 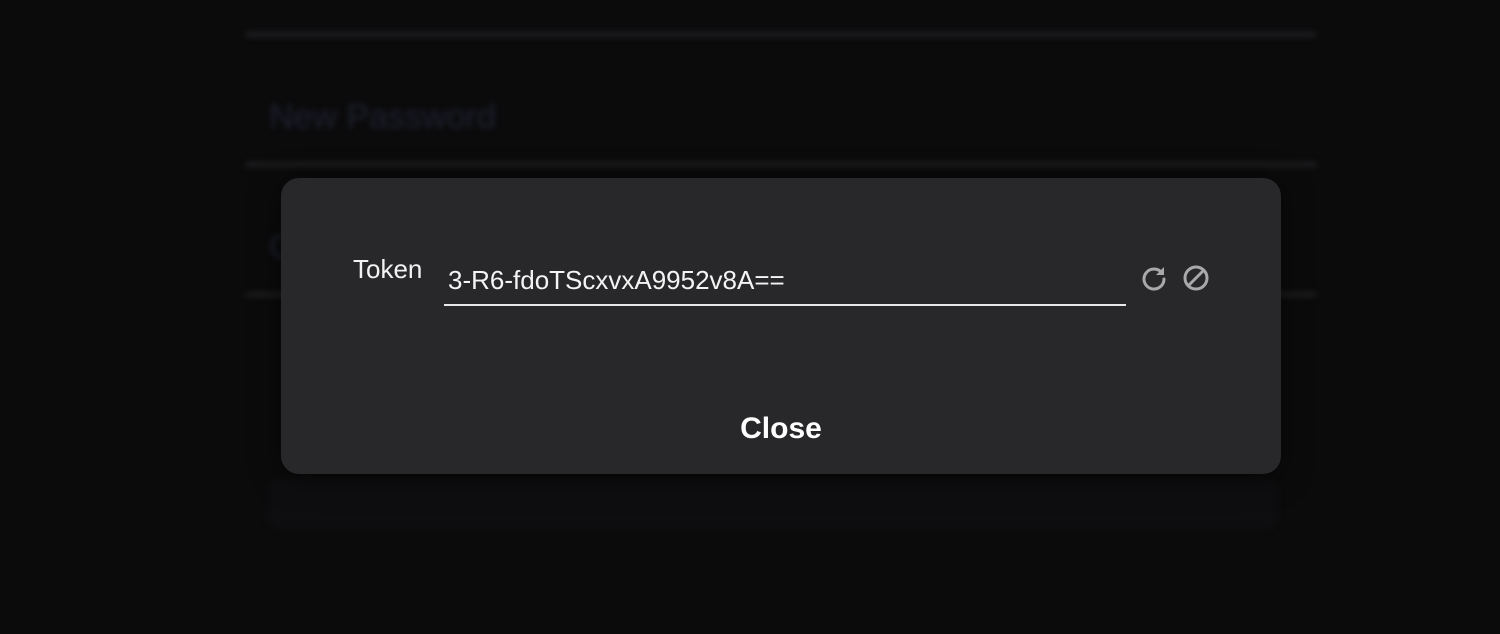 I want to click on refresh-token-button, so click(x=1154, y=278).